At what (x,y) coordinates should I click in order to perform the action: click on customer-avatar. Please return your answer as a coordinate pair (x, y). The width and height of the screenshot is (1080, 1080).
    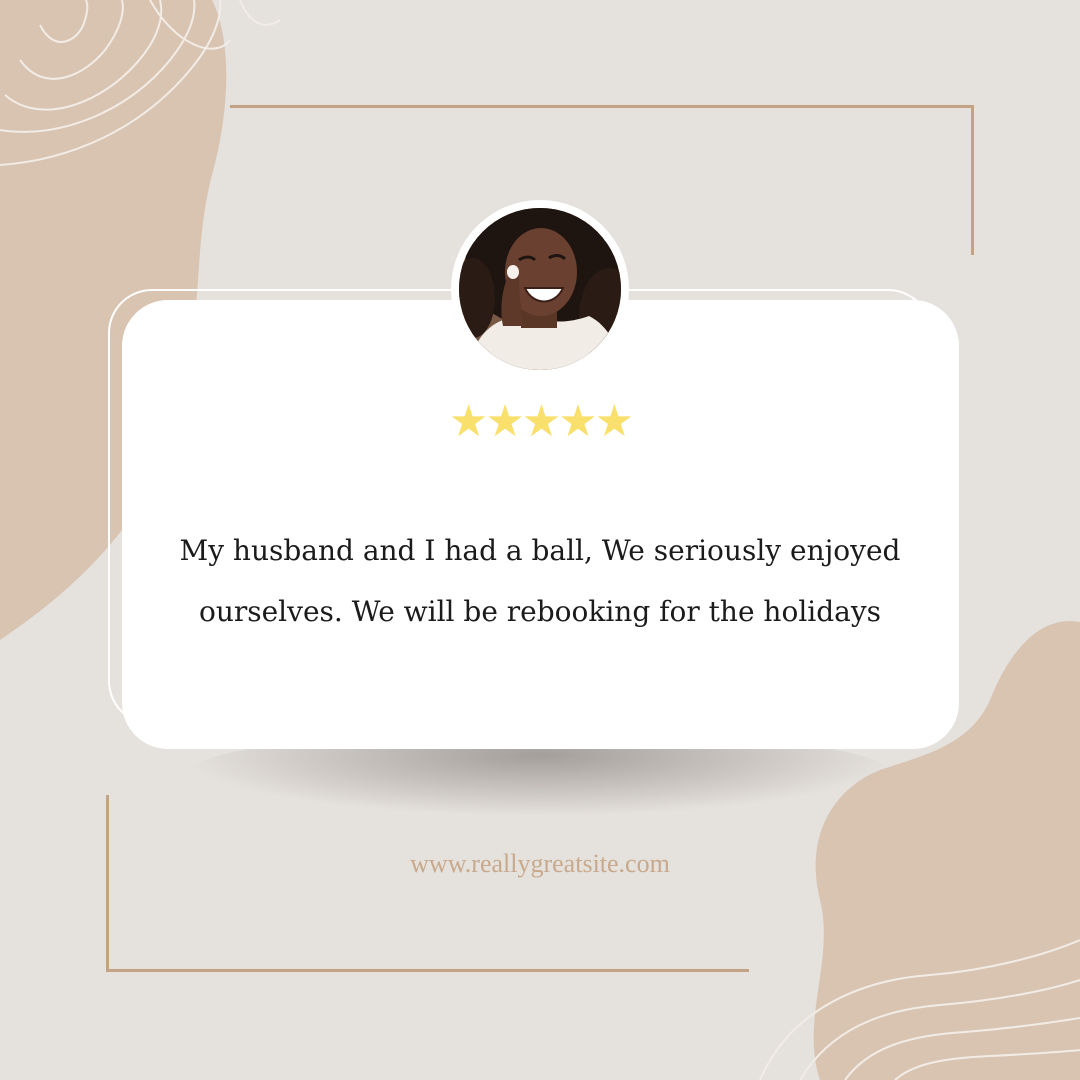
    Looking at the image, I should click on (540, 289).